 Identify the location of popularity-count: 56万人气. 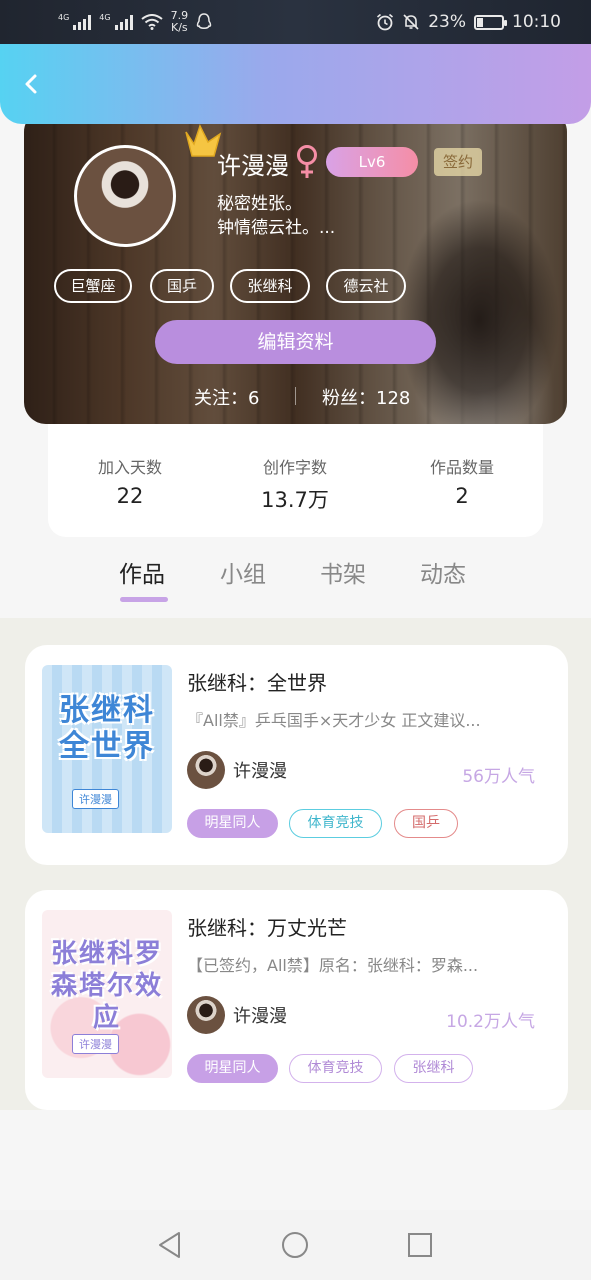
(498, 777).